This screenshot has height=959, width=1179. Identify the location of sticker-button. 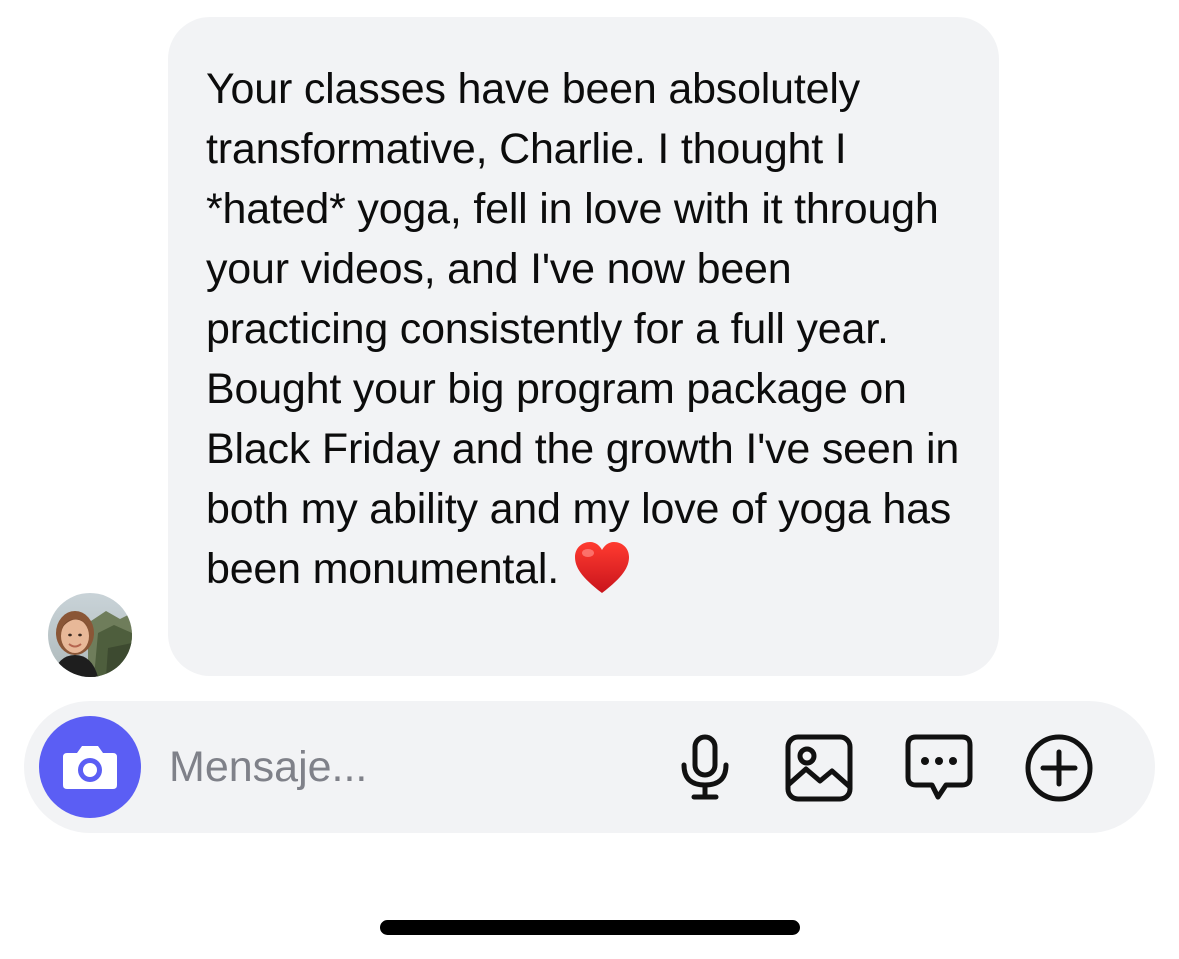
(939, 768).